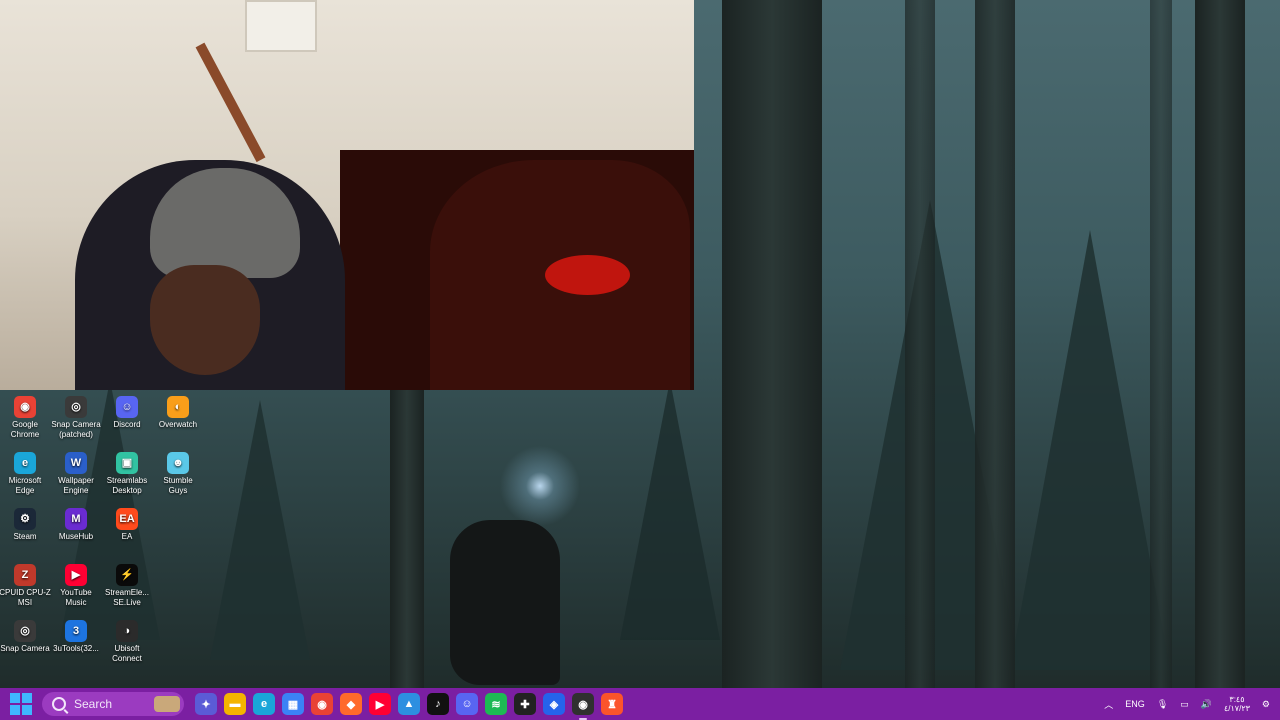 The width and height of the screenshot is (1280, 720). Describe the element at coordinates (1266, 704) in the screenshot. I see `notifications-icon: ⚙` at that location.